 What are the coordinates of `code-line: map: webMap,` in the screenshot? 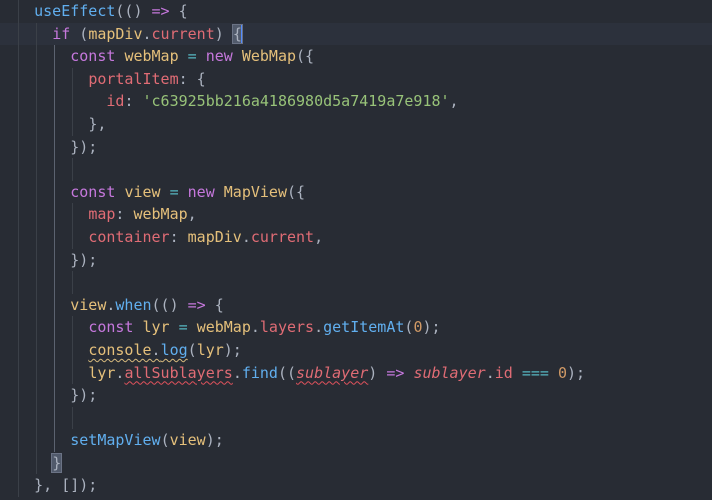 It's located at (356, 214).